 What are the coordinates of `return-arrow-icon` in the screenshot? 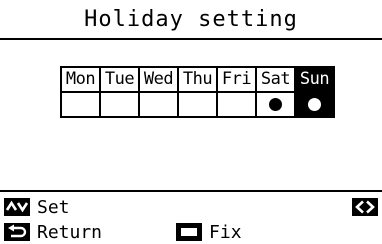 It's located at (17, 232).